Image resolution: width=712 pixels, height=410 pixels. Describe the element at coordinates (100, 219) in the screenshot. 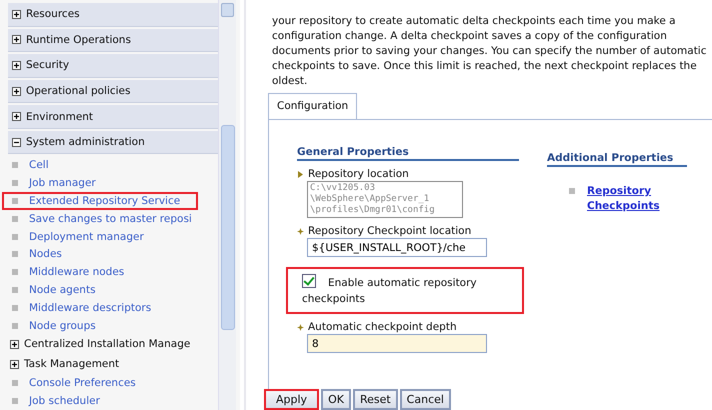

I see `nav-link: Save changes to master reposi` at that location.